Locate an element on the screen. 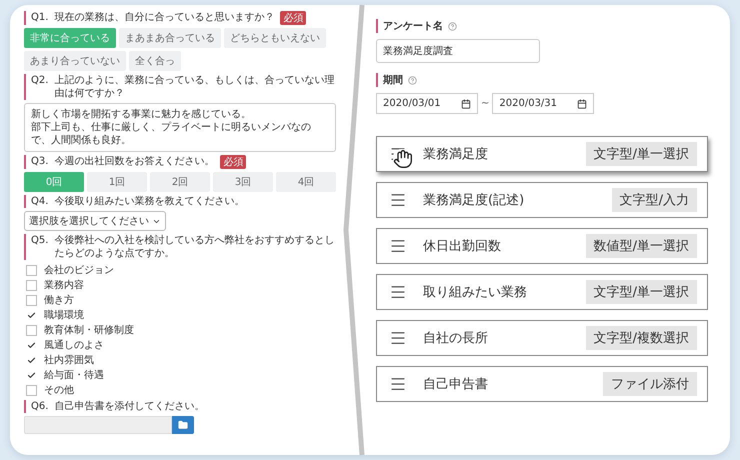 This screenshot has width=740, height=460. choice-option: まあまあ合っている is located at coordinates (170, 38).